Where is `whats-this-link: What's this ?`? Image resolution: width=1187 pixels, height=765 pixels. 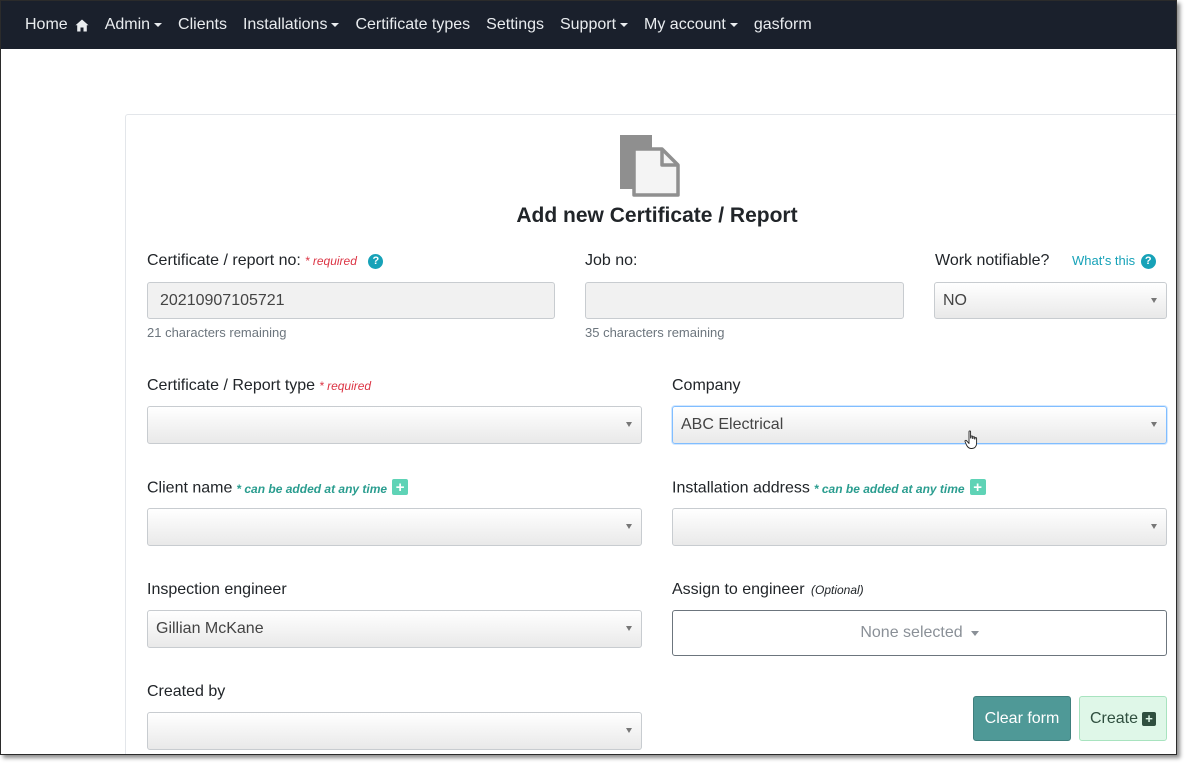 whats-this-link: What's this ? is located at coordinates (1114, 261).